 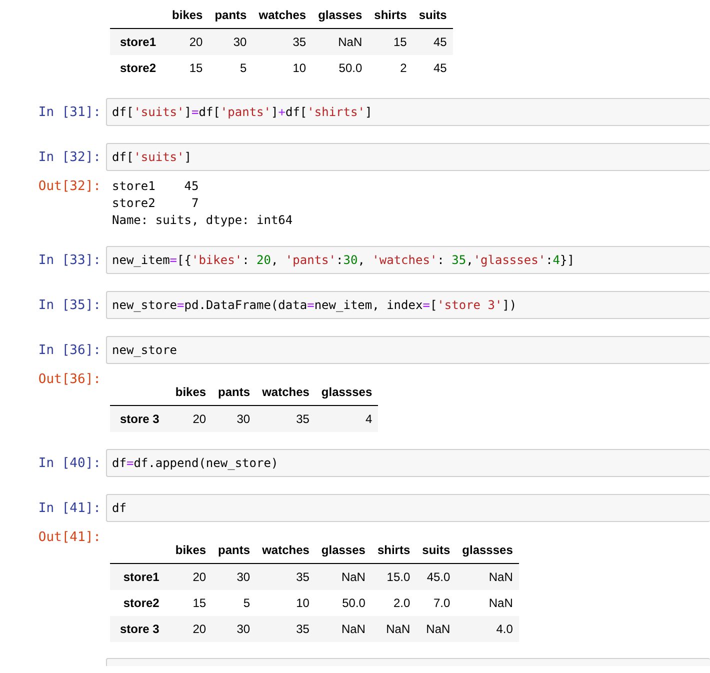 What do you see at coordinates (436, 577) in the screenshot?
I see `table-cell: 45.0` at bounding box center [436, 577].